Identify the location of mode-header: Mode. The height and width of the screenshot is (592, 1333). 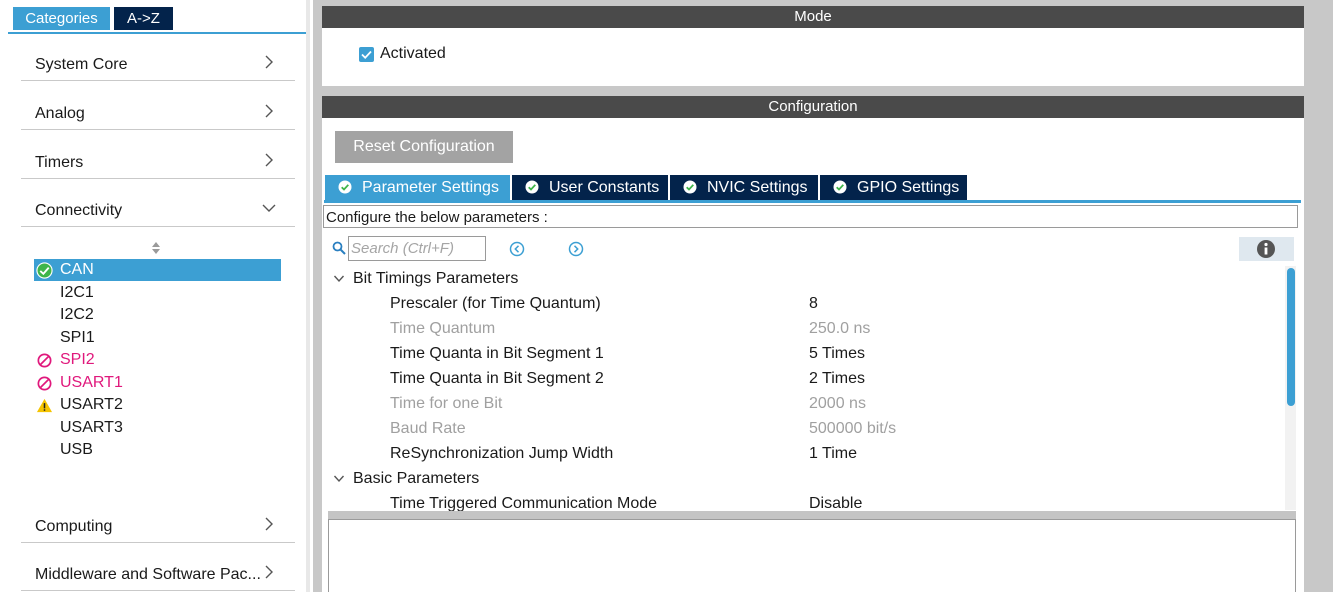
(813, 17).